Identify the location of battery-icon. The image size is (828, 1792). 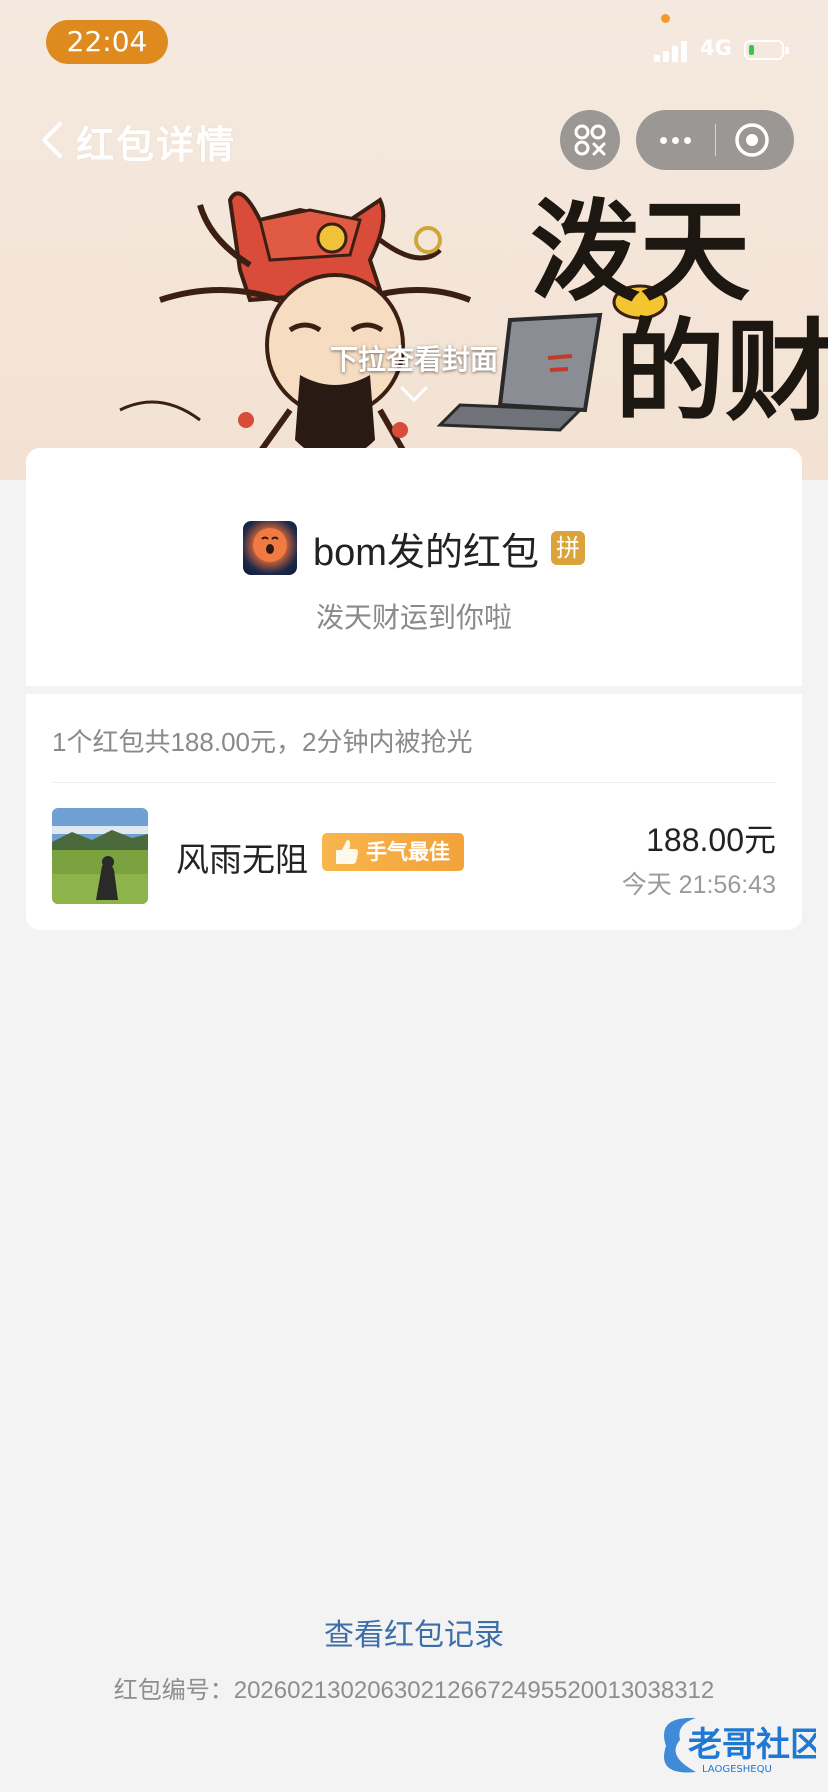
(766, 50).